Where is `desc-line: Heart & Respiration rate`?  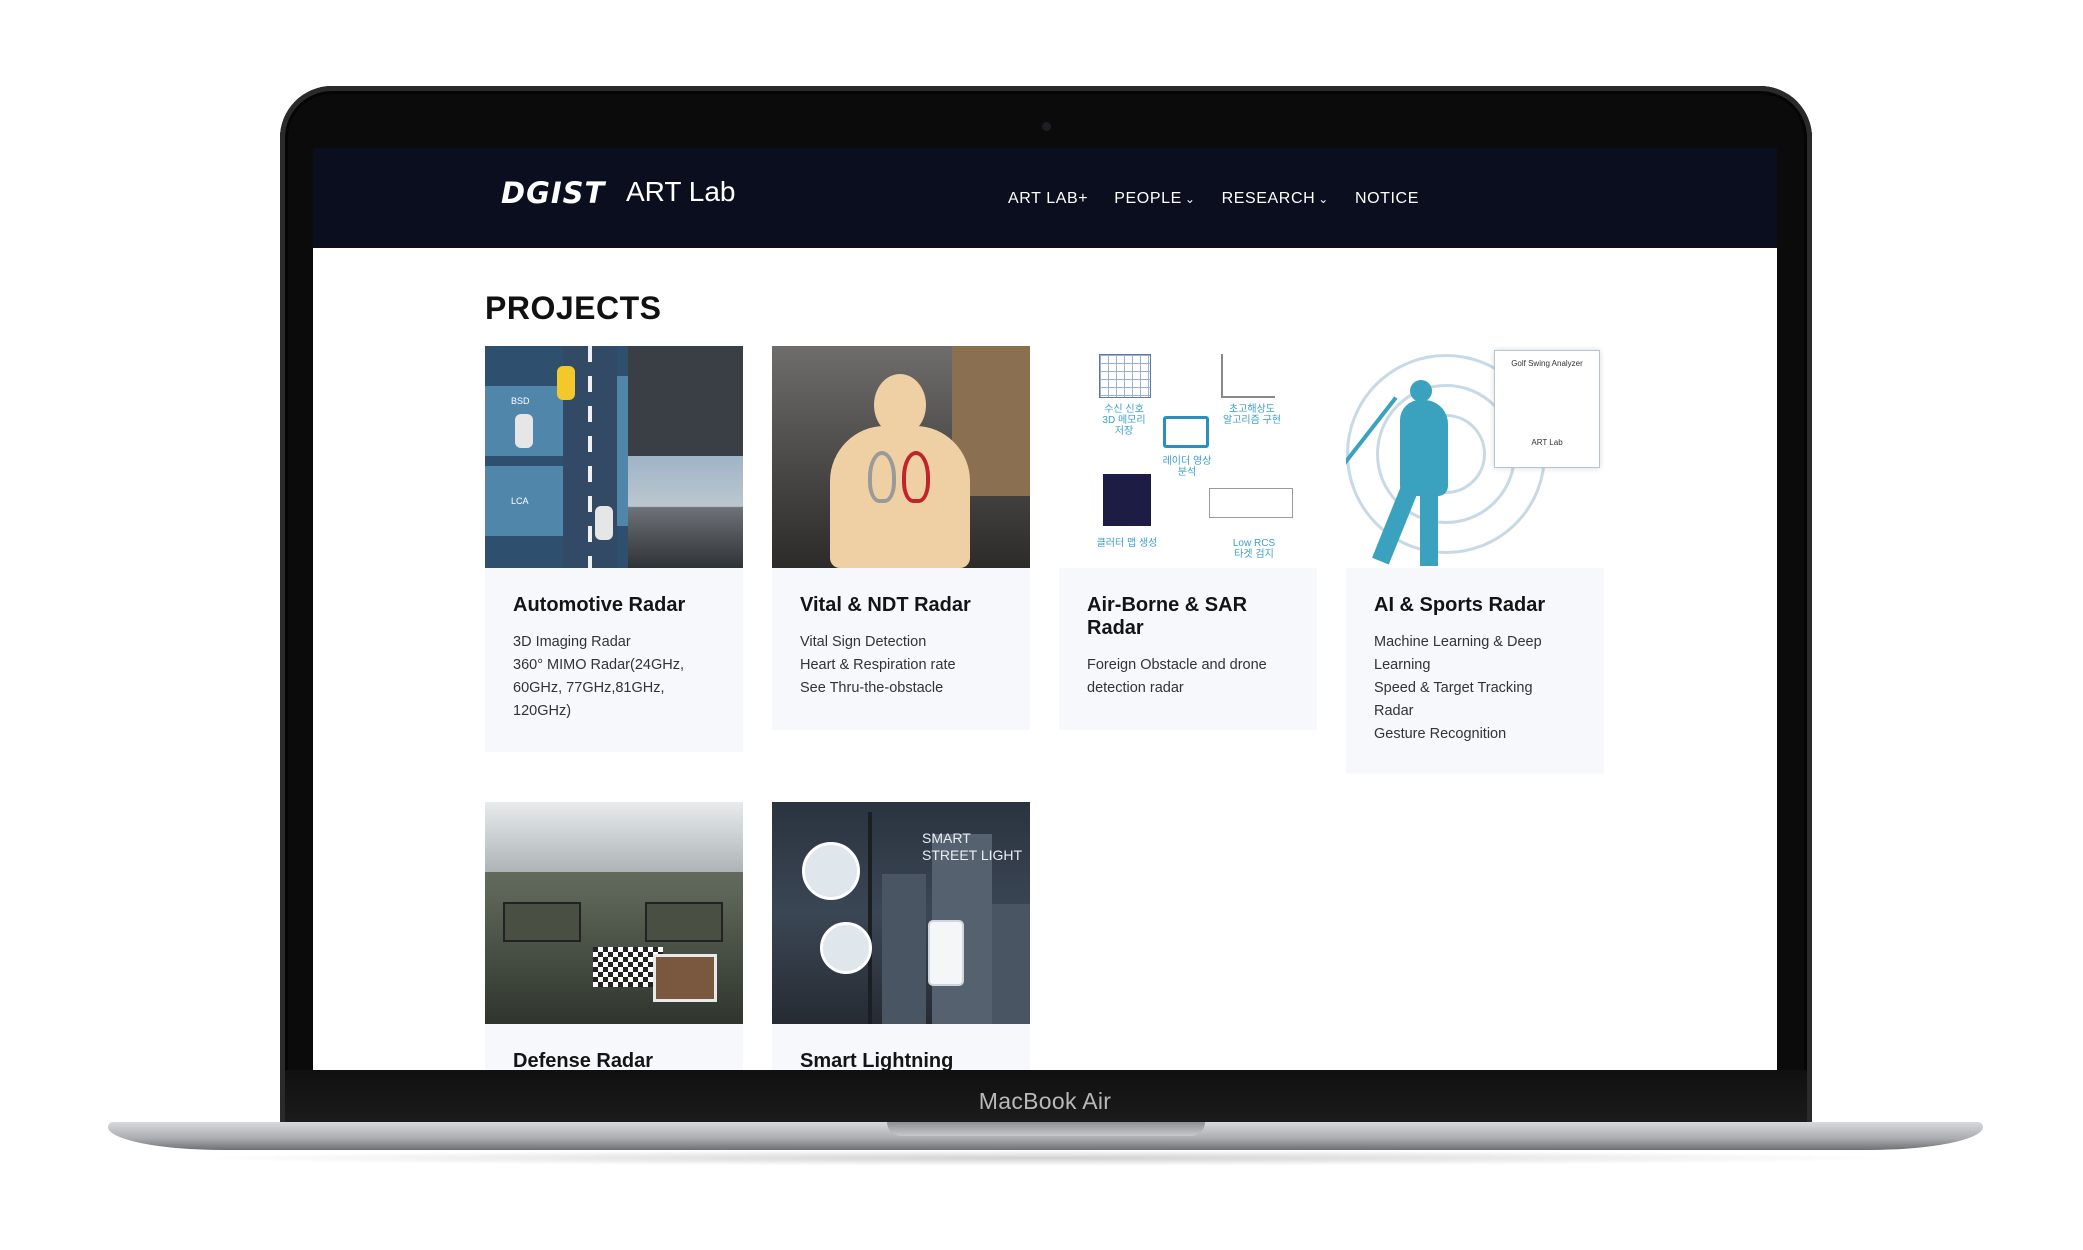 desc-line: Heart & Respiration rate is located at coordinates (878, 665).